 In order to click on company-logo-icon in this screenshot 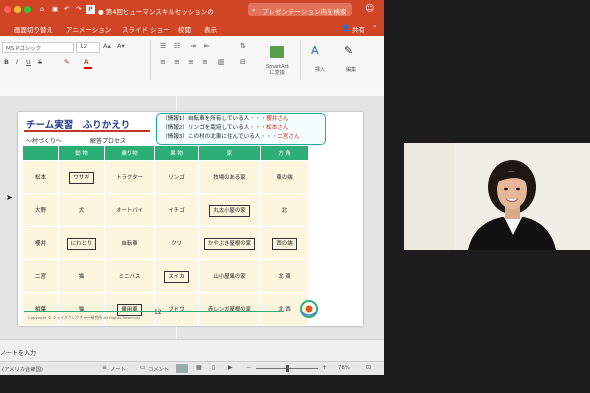, I will do `click(309, 309)`.